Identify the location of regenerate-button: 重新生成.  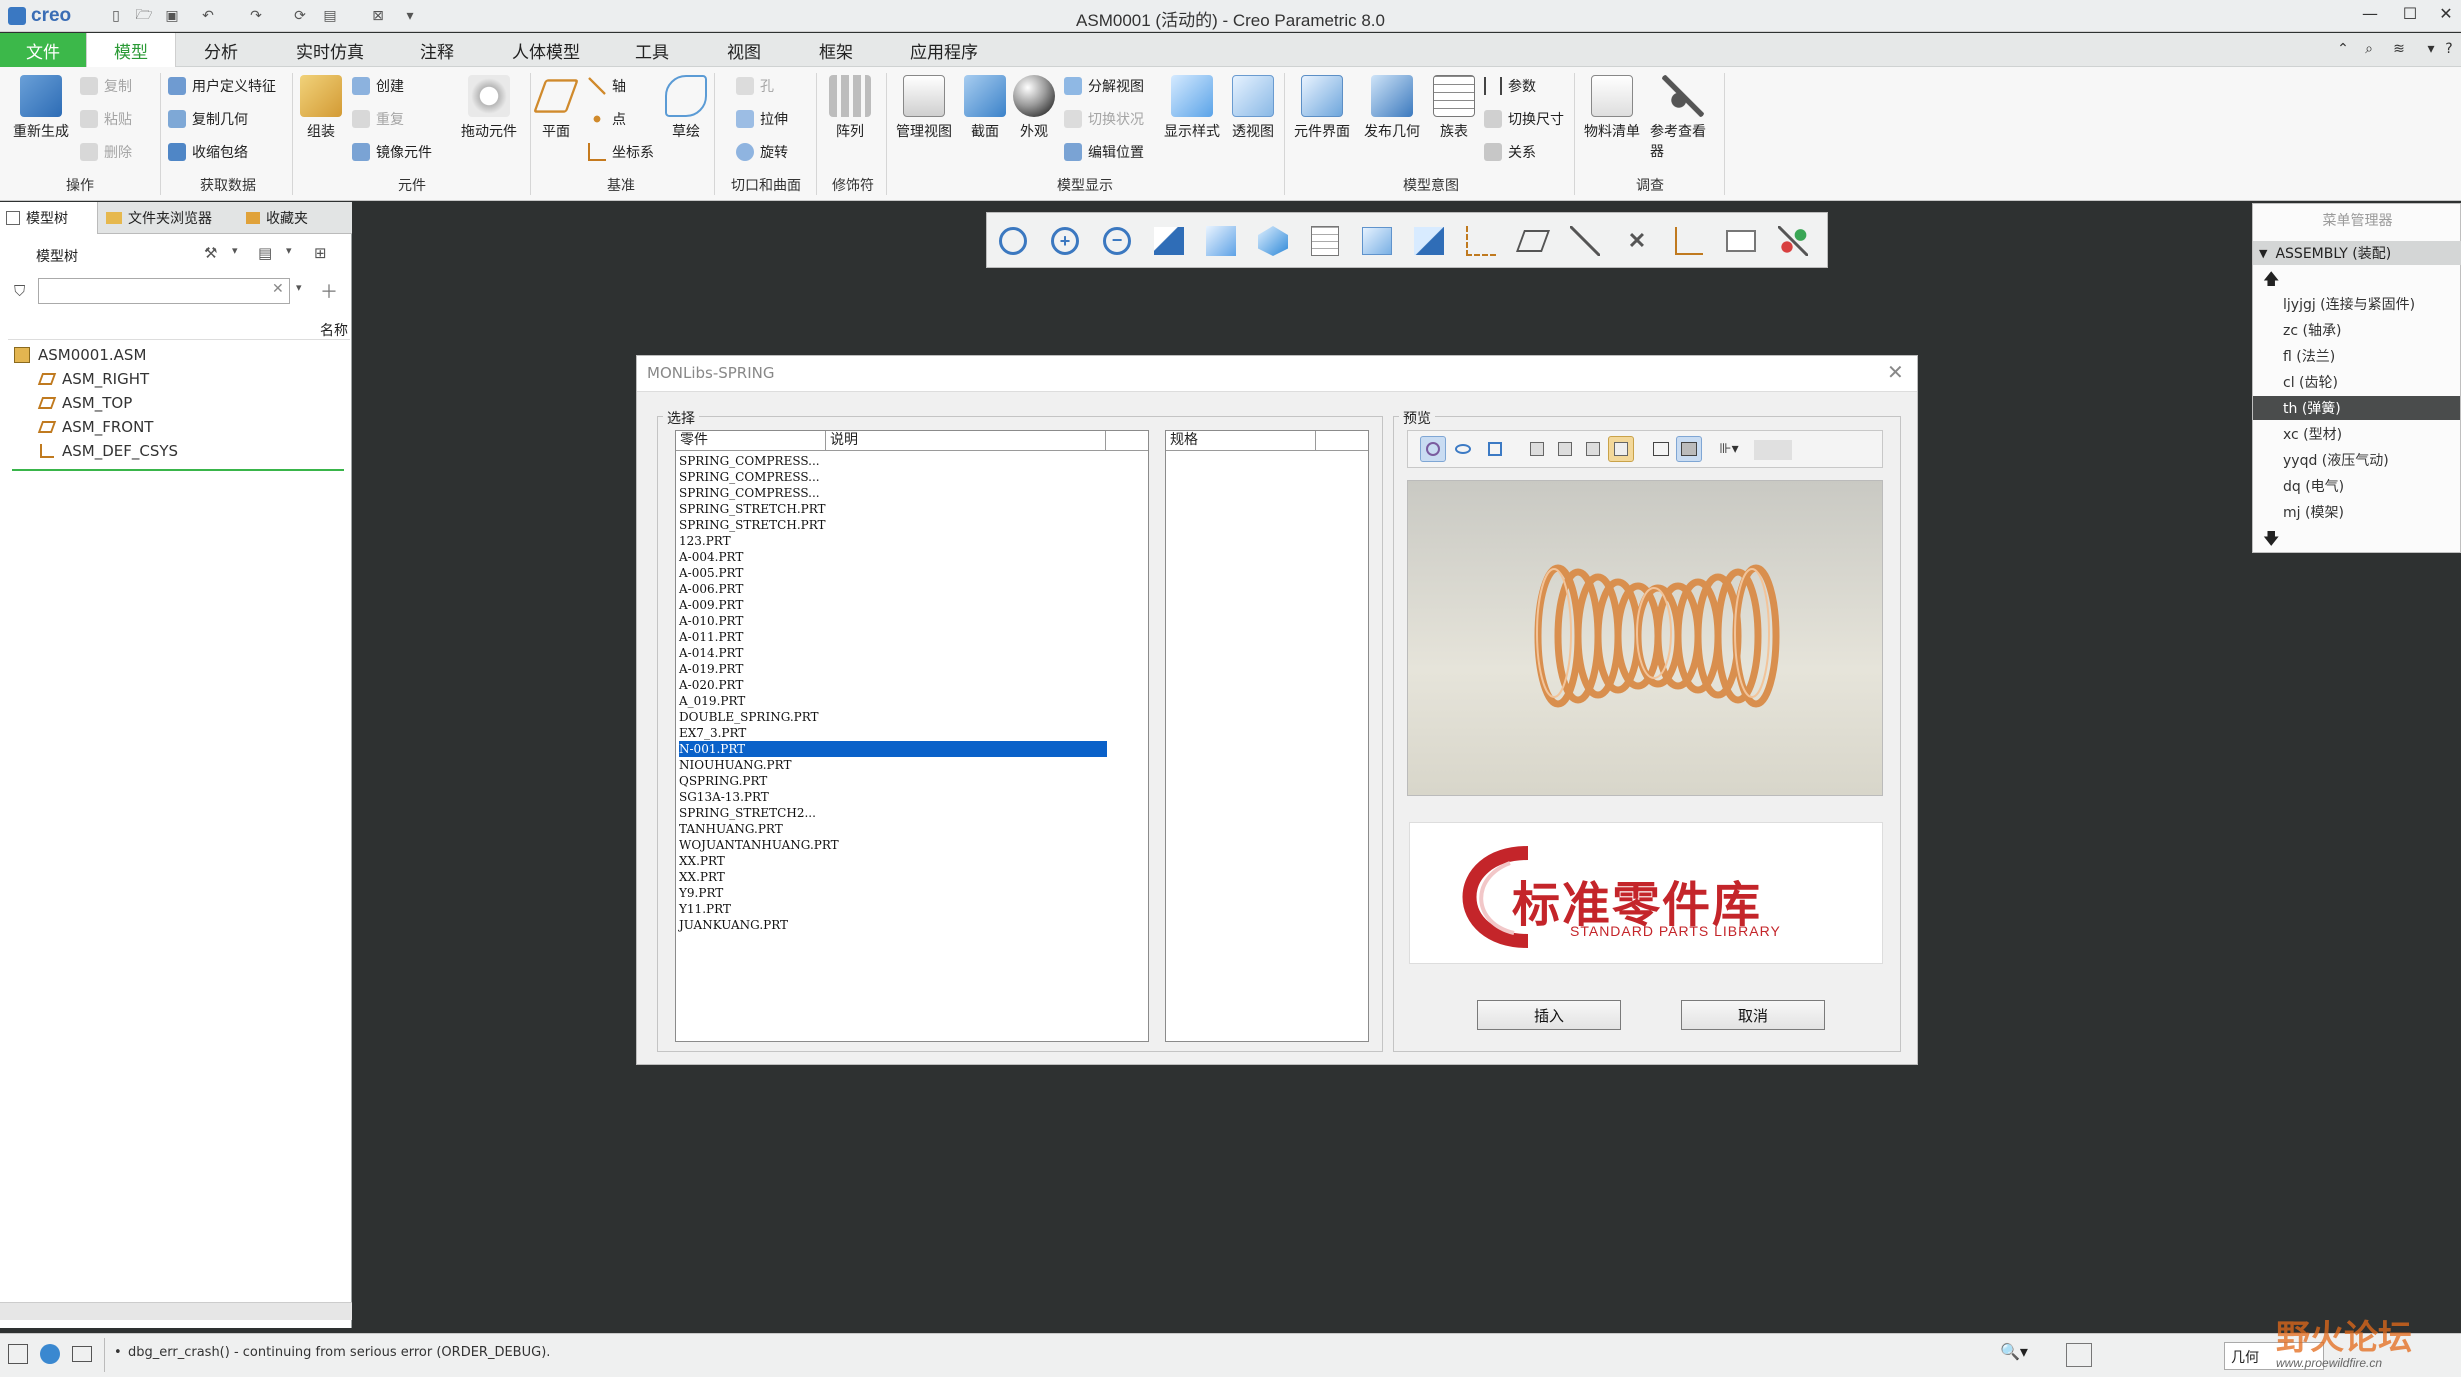
(41, 108).